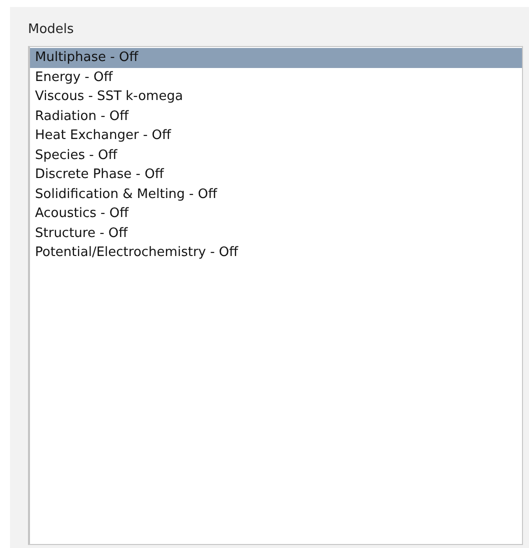 The width and height of the screenshot is (529, 548). Describe the element at coordinates (276, 174) in the screenshot. I see `list-item: Discrete Phase - Off` at that location.